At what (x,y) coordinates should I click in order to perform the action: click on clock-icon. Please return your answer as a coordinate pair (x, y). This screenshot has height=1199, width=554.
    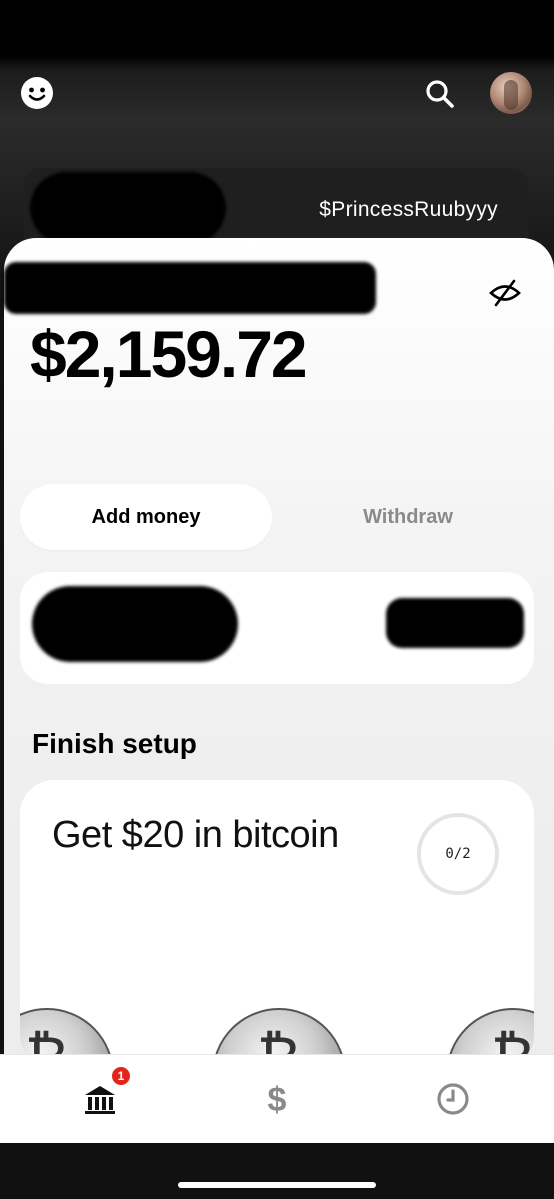
    Looking at the image, I should click on (453, 1099).